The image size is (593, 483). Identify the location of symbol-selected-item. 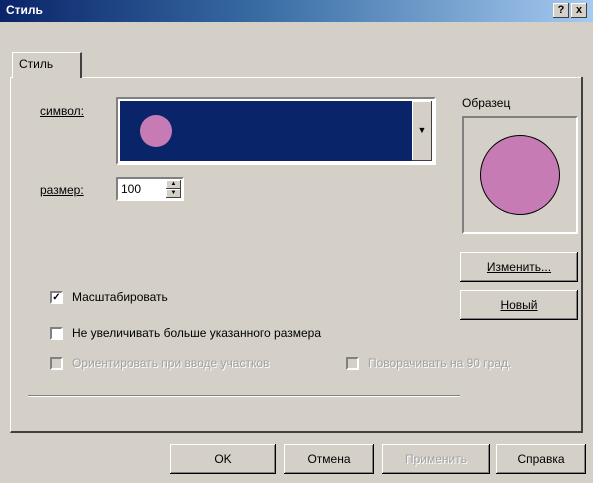
(266, 131).